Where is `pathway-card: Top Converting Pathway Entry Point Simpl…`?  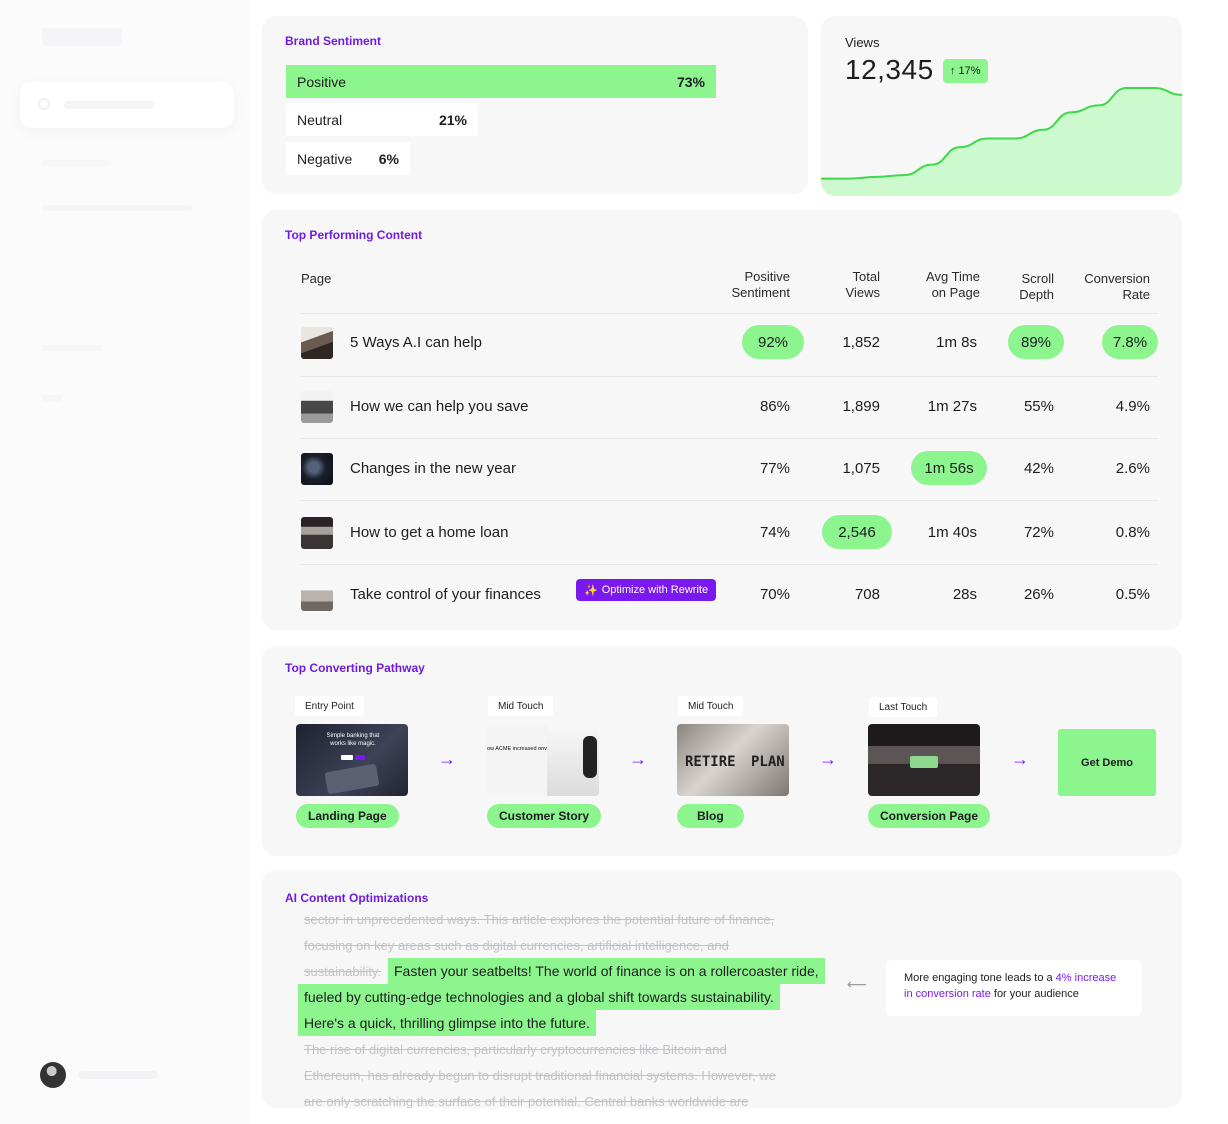 pathway-card: Top Converting Pathway Entry Point Simpl… is located at coordinates (722, 751).